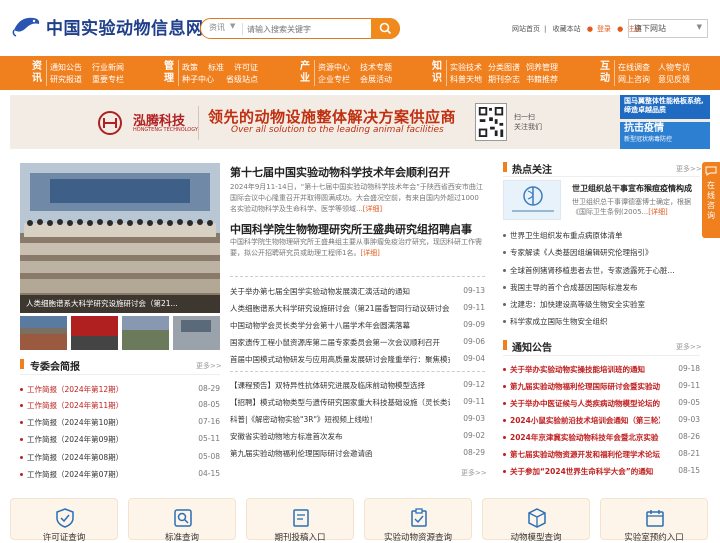 This screenshot has height=543, width=720. Describe the element at coordinates (120, 439) in the screenshot. I see `list-item: 工作简报（2024年第09期） 05-11` at that location.